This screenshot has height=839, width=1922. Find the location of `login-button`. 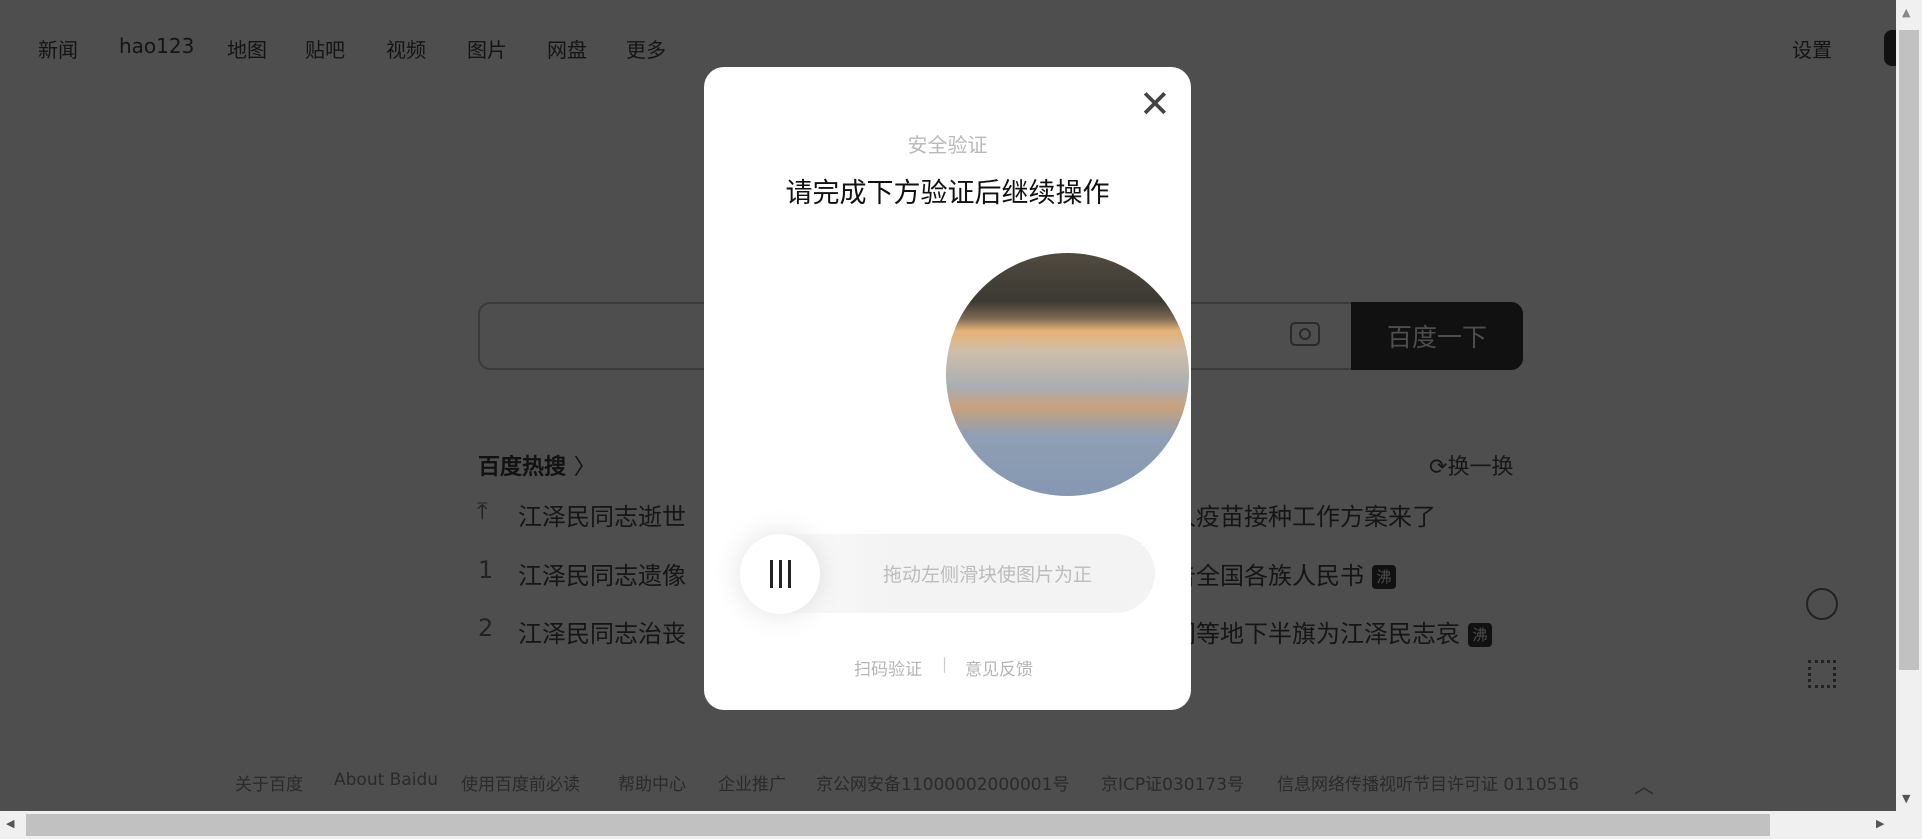

login-button is located at coordinates (1890, 48).